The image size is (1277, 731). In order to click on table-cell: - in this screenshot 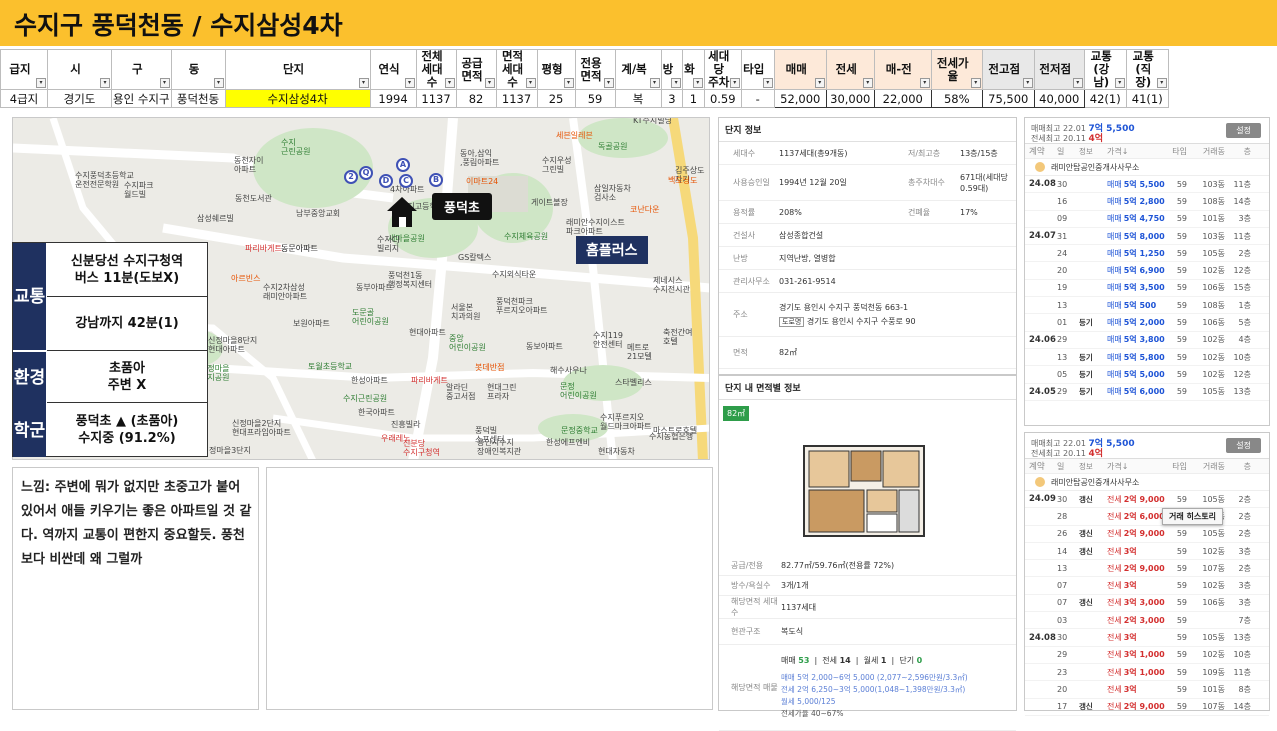, I will do `click(757, 98)`.